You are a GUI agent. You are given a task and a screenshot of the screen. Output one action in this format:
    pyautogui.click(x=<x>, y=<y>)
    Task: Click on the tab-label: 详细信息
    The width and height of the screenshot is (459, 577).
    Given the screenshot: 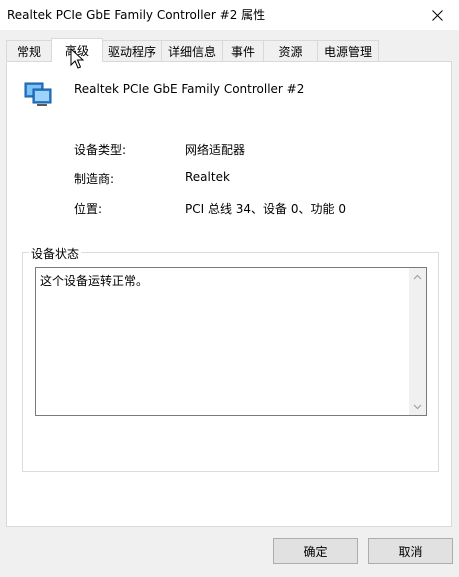 What is the action you would take?
    pyautogui.click(x=191, y=51)
    